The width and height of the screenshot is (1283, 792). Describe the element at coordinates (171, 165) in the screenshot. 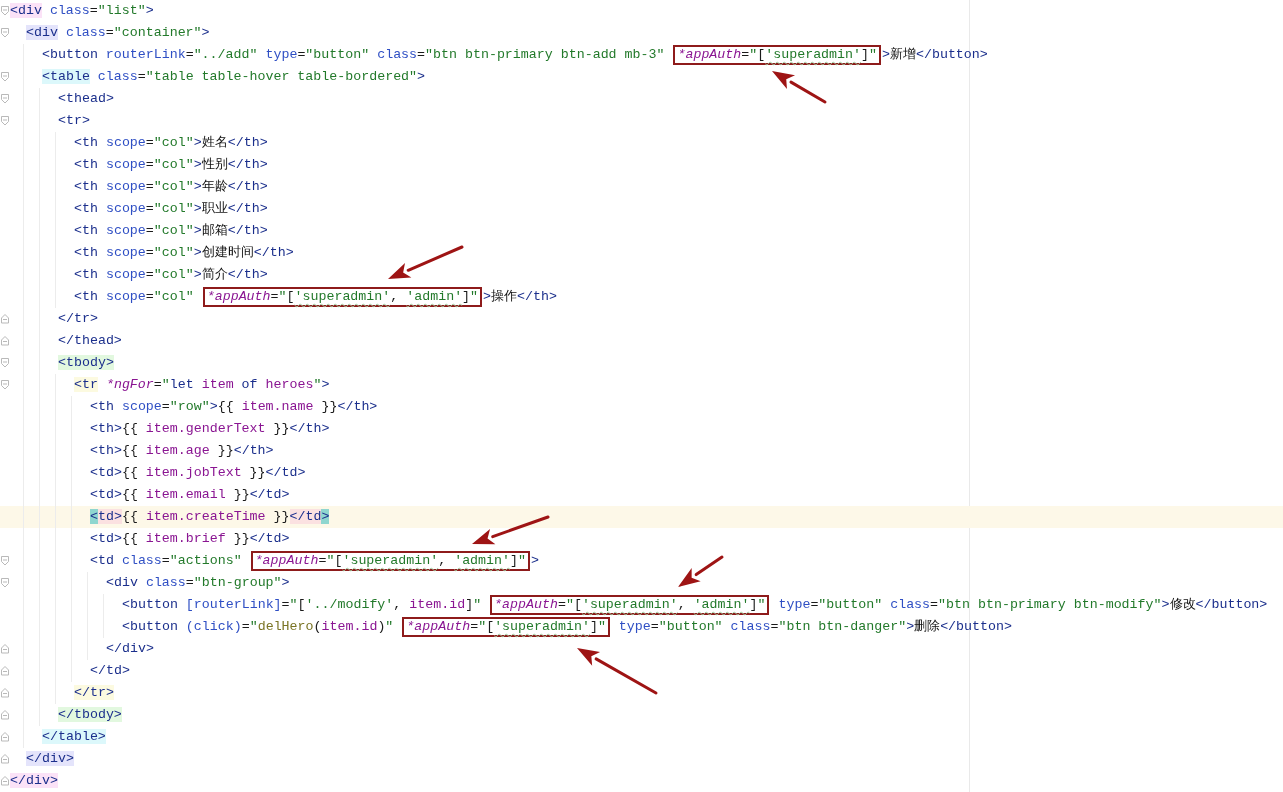

I see `code-text: <th scope="col">性别</th>` at that location.